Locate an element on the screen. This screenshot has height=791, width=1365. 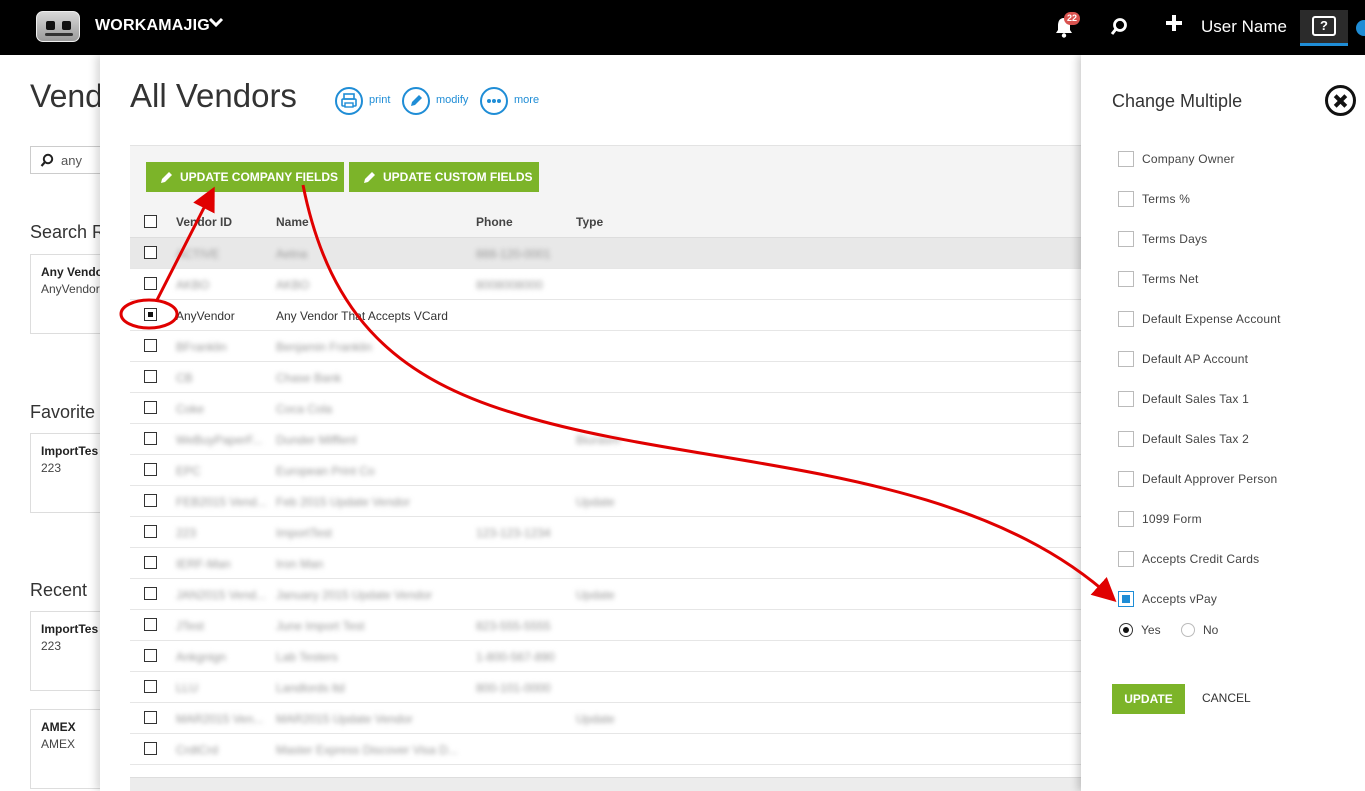
column-header-vendor-id: Vendor ID is located at coordinates (204, 222).